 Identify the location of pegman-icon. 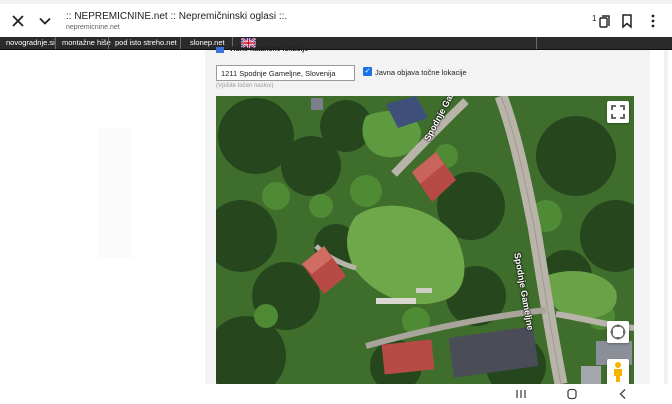
(618, 372).